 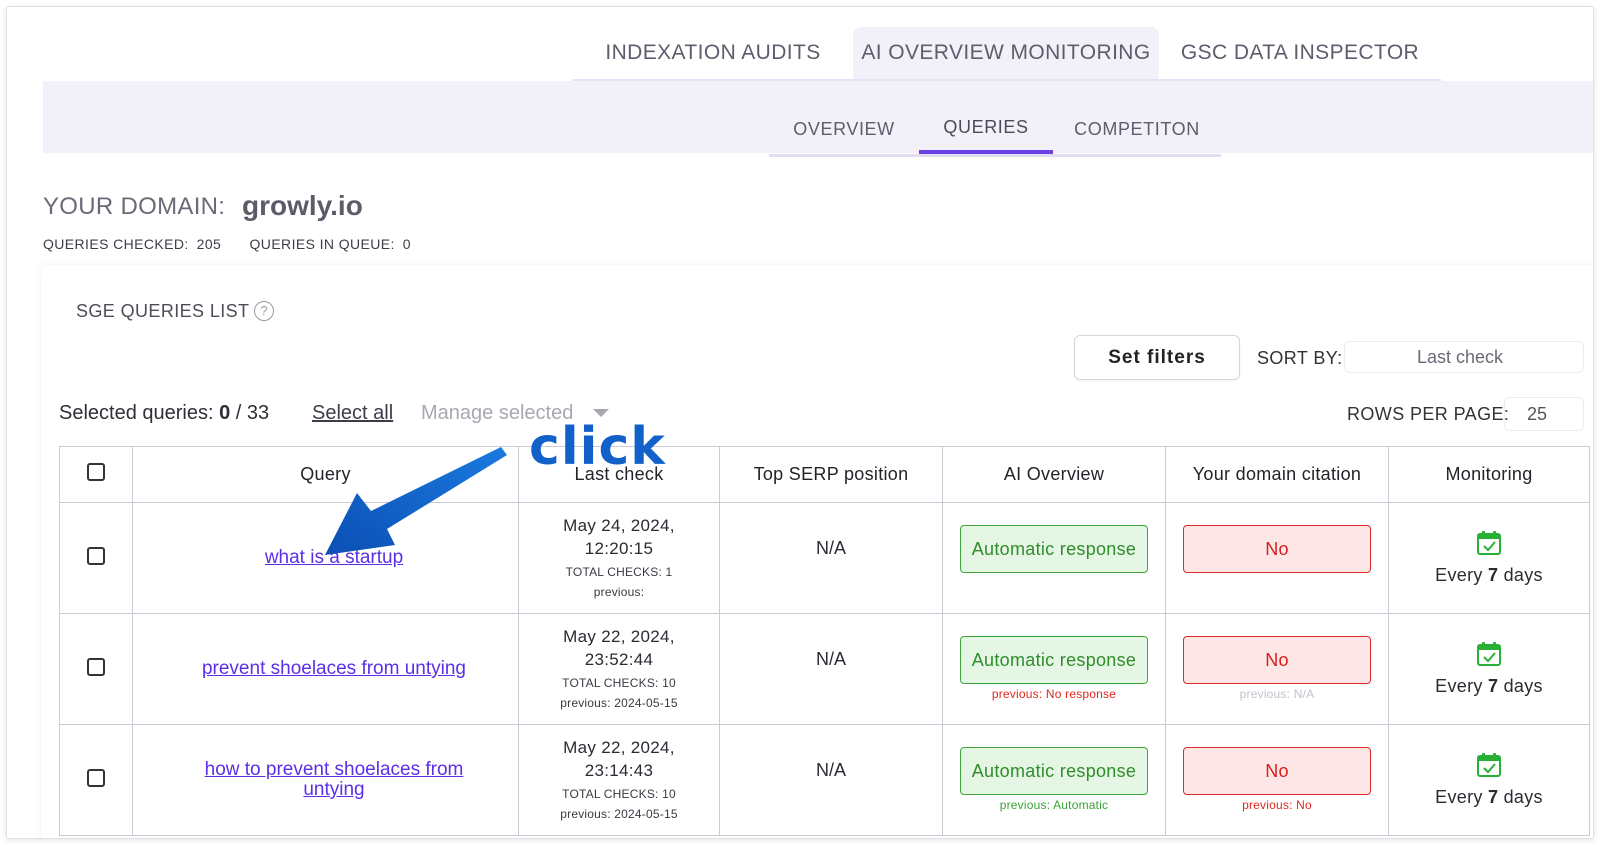 I want to click on list-title: SGE QUERIES LIST, so click(x=163, y=311).